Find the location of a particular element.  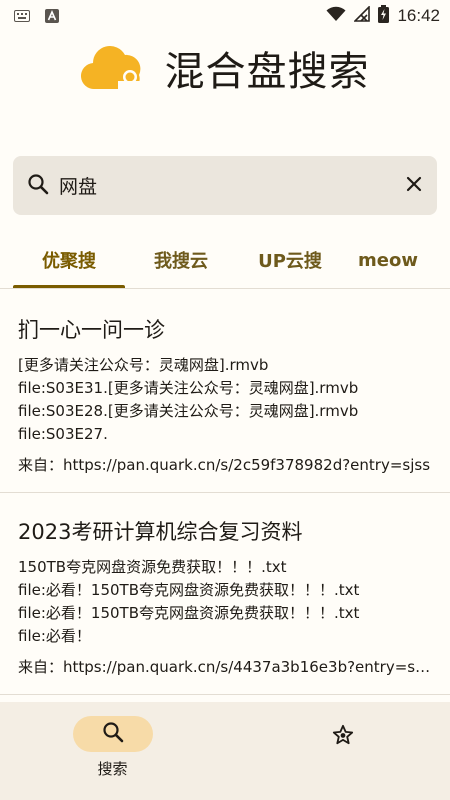

battery-charging-icon is located at coordinates (384, 16).